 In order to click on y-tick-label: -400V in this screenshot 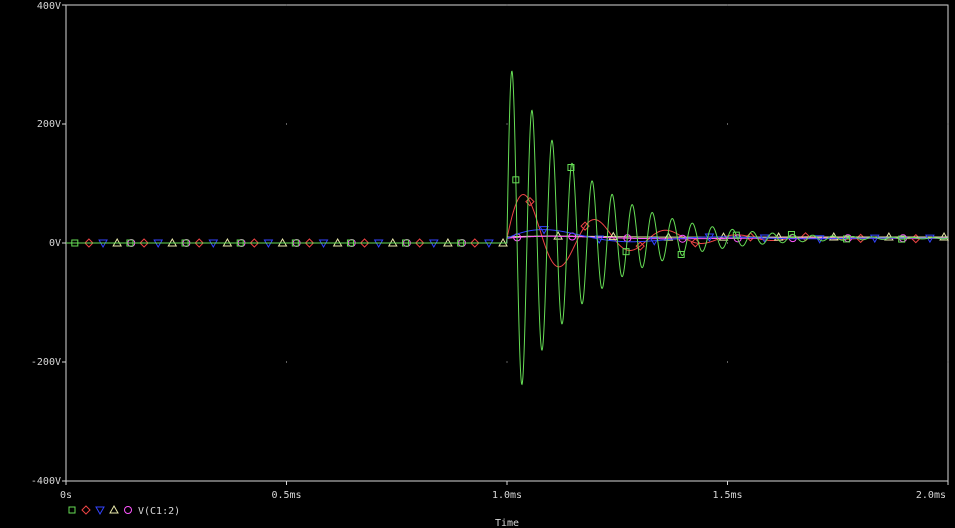, I will do `click(46, 481)`.